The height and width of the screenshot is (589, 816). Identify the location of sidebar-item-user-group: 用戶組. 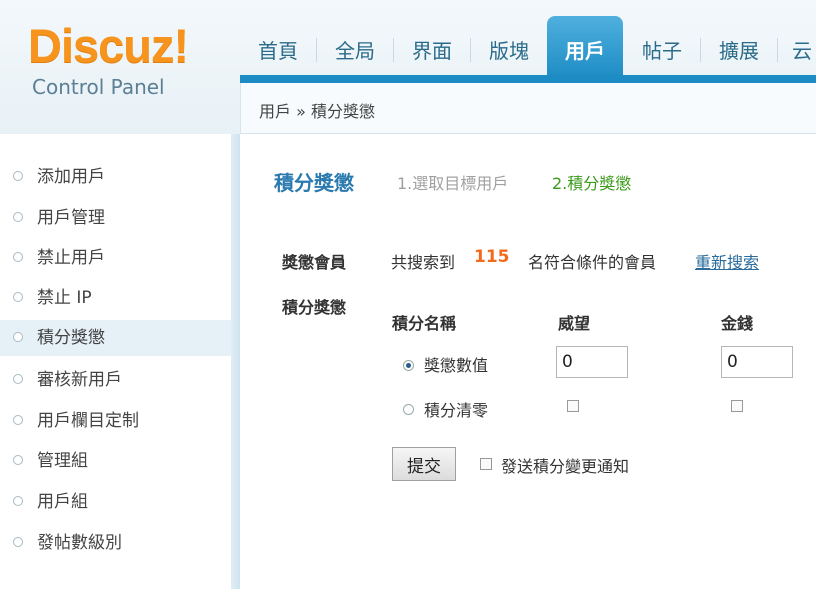
(115, 502).